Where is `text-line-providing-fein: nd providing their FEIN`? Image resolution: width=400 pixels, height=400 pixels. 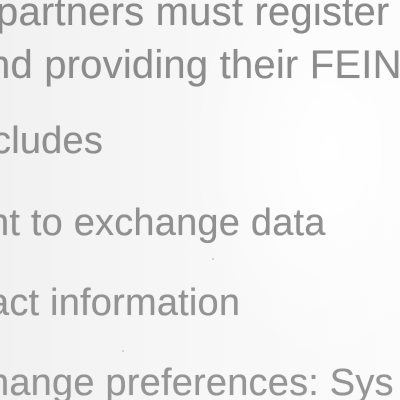
text-line-providing-fein: nd providing their FEIN is located at coordinates (200, 65).